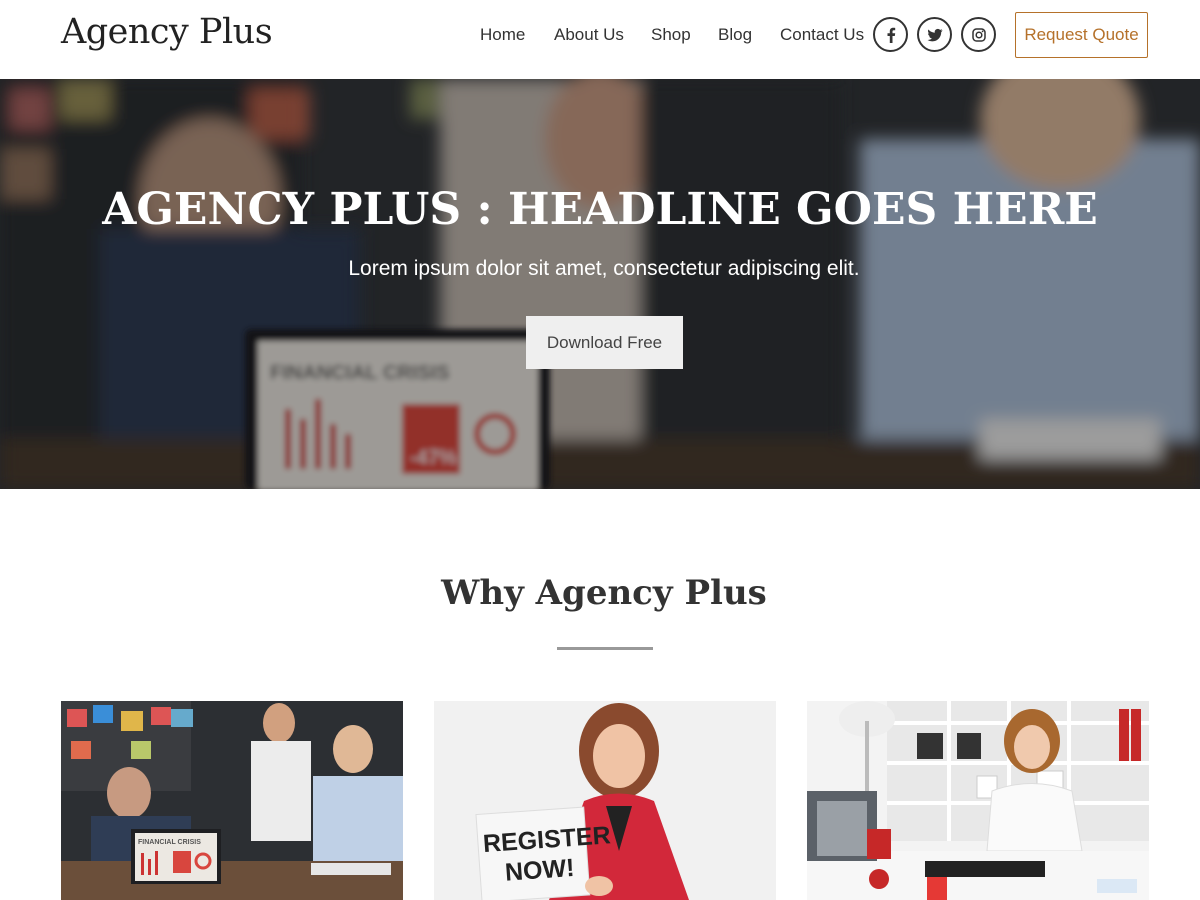 The image size is (1200, 900). Describe the element at coordinates (589, 35) in the screenshot. I see `nav-about-us: About Us` at that location.